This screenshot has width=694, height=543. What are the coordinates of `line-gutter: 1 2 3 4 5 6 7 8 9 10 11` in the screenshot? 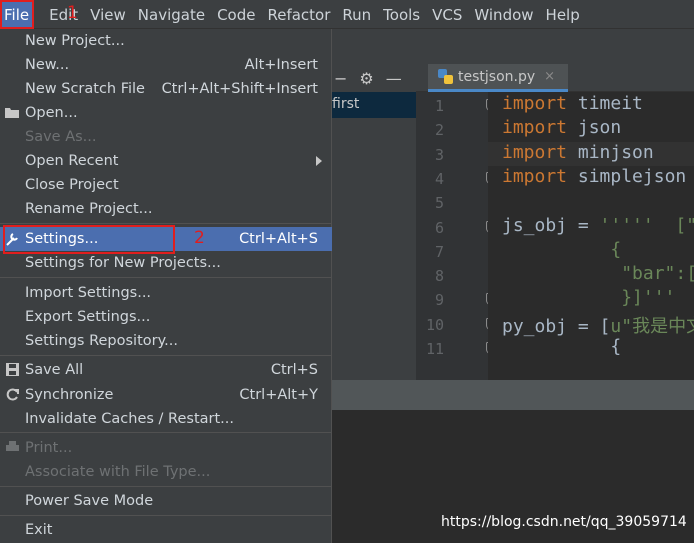 It's located at (452, 236).